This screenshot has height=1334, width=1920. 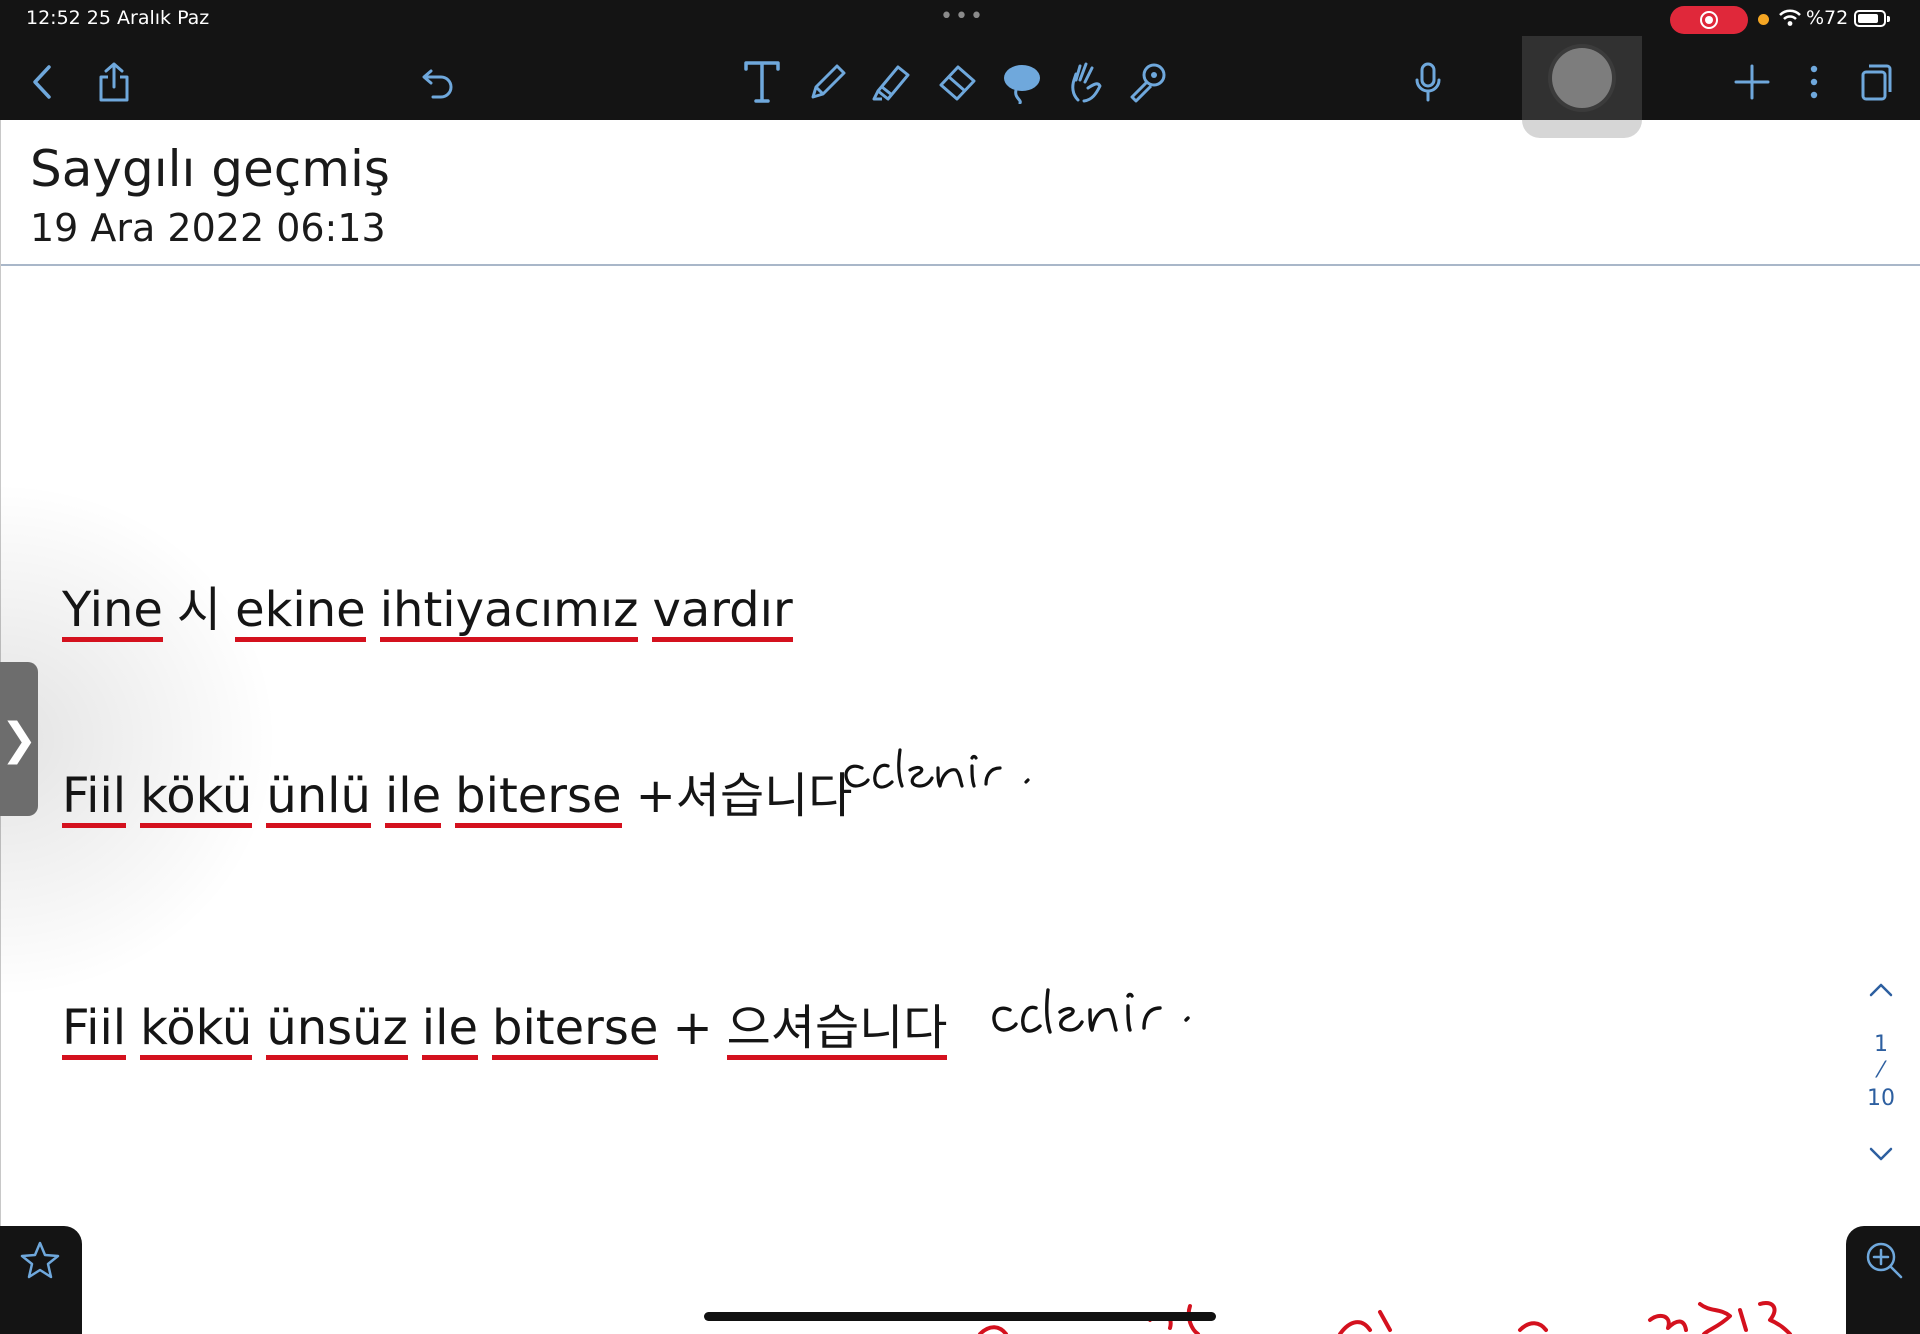 I want to click on eraser-tool-button, so click(x=958, y=82).